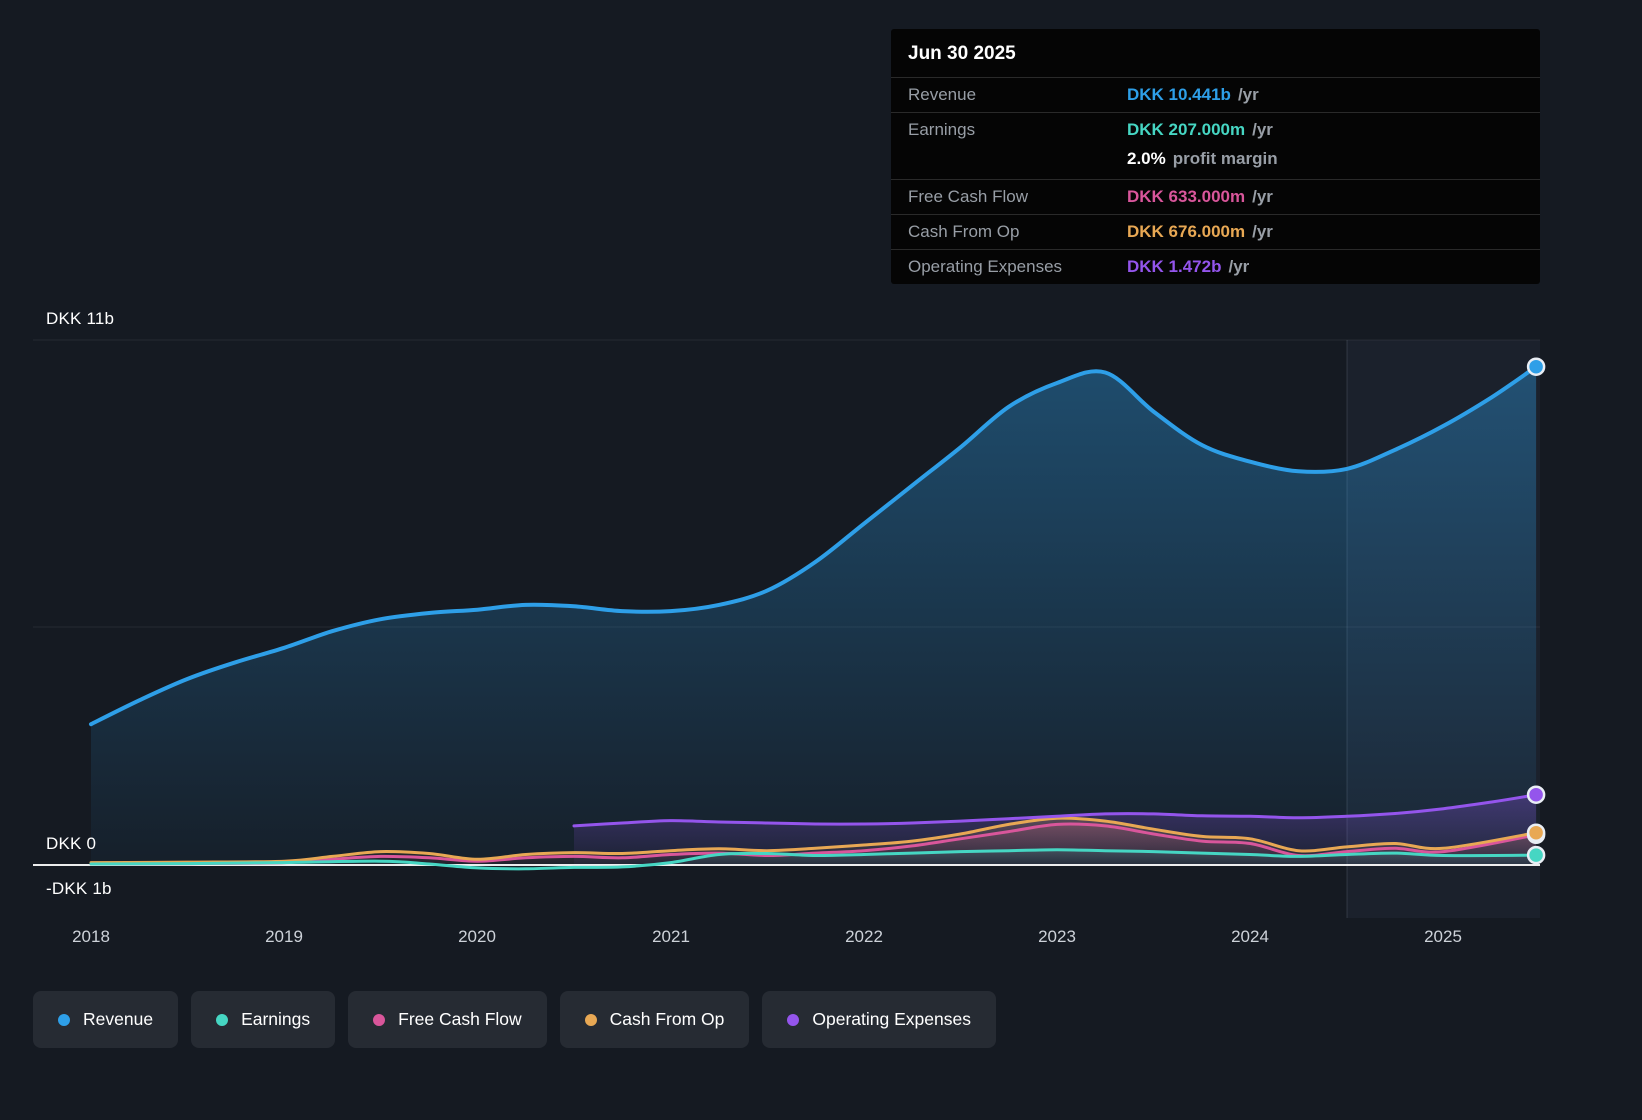 This screenshot has width=1642, height=1120. What do you see at coordinates (118, 1019) in the screenshot?
I see `legend-label: Revenue` at bounding box center [118, 1019].